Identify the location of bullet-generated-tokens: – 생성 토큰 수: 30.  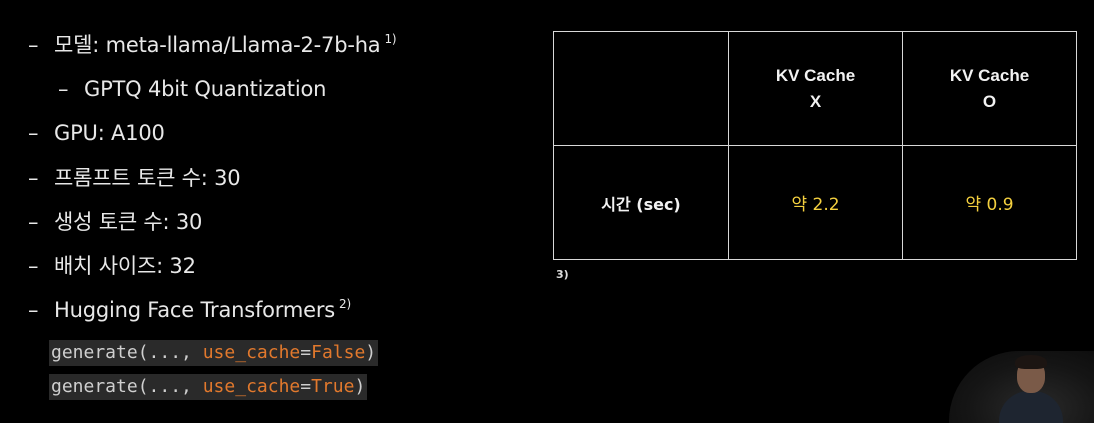
(115, 222).